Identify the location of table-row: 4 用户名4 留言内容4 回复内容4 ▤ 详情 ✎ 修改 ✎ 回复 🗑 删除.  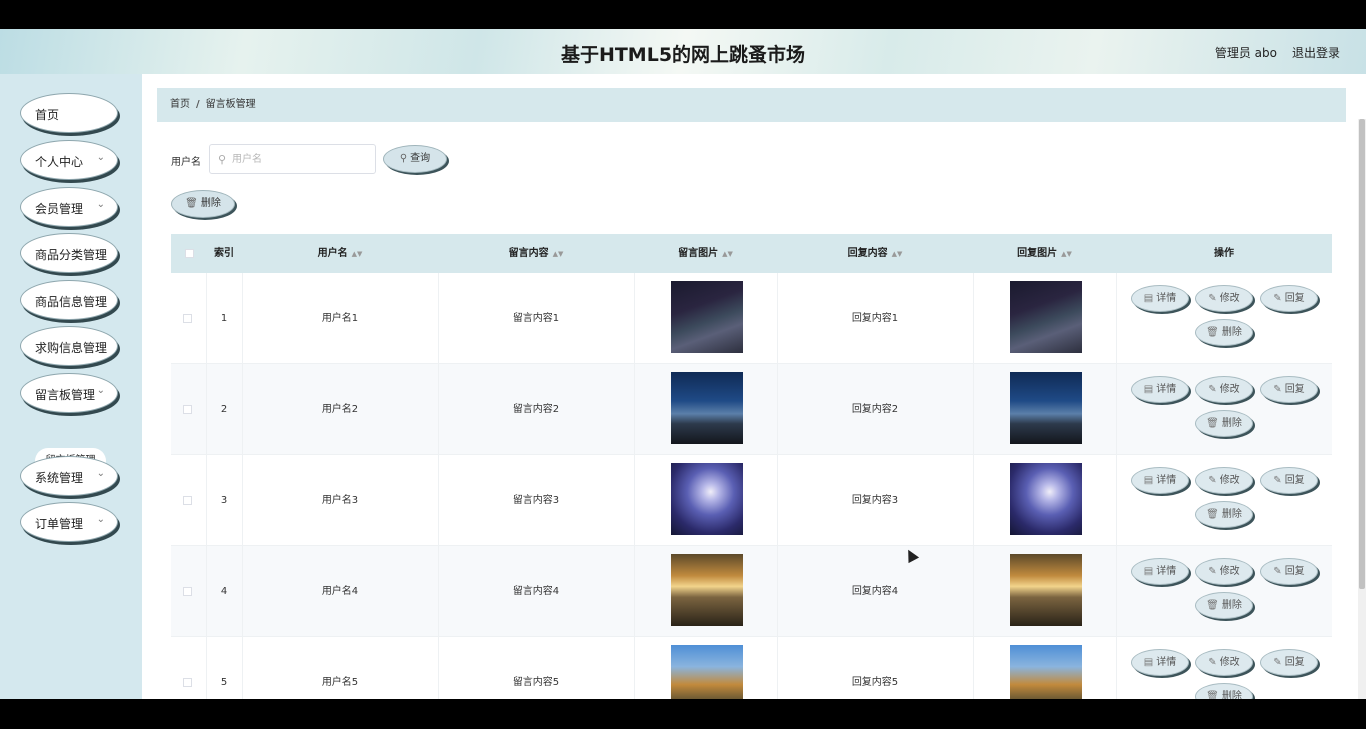
(751, 591).